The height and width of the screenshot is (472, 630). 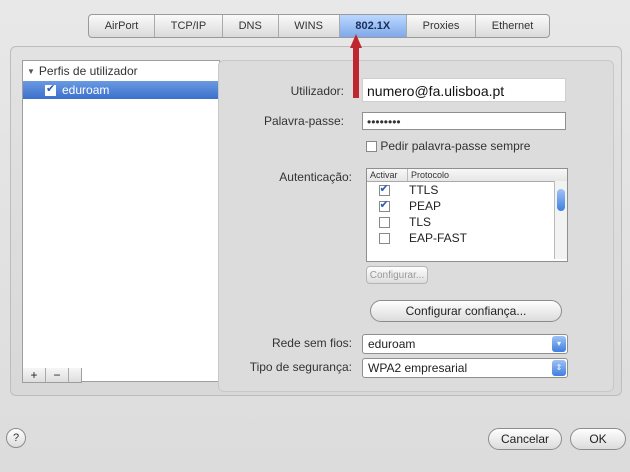 What do you see at coordinates (122, 26) in the screenshot?
I see `tab-airport: AirPort` at bounding box center [122, 26].